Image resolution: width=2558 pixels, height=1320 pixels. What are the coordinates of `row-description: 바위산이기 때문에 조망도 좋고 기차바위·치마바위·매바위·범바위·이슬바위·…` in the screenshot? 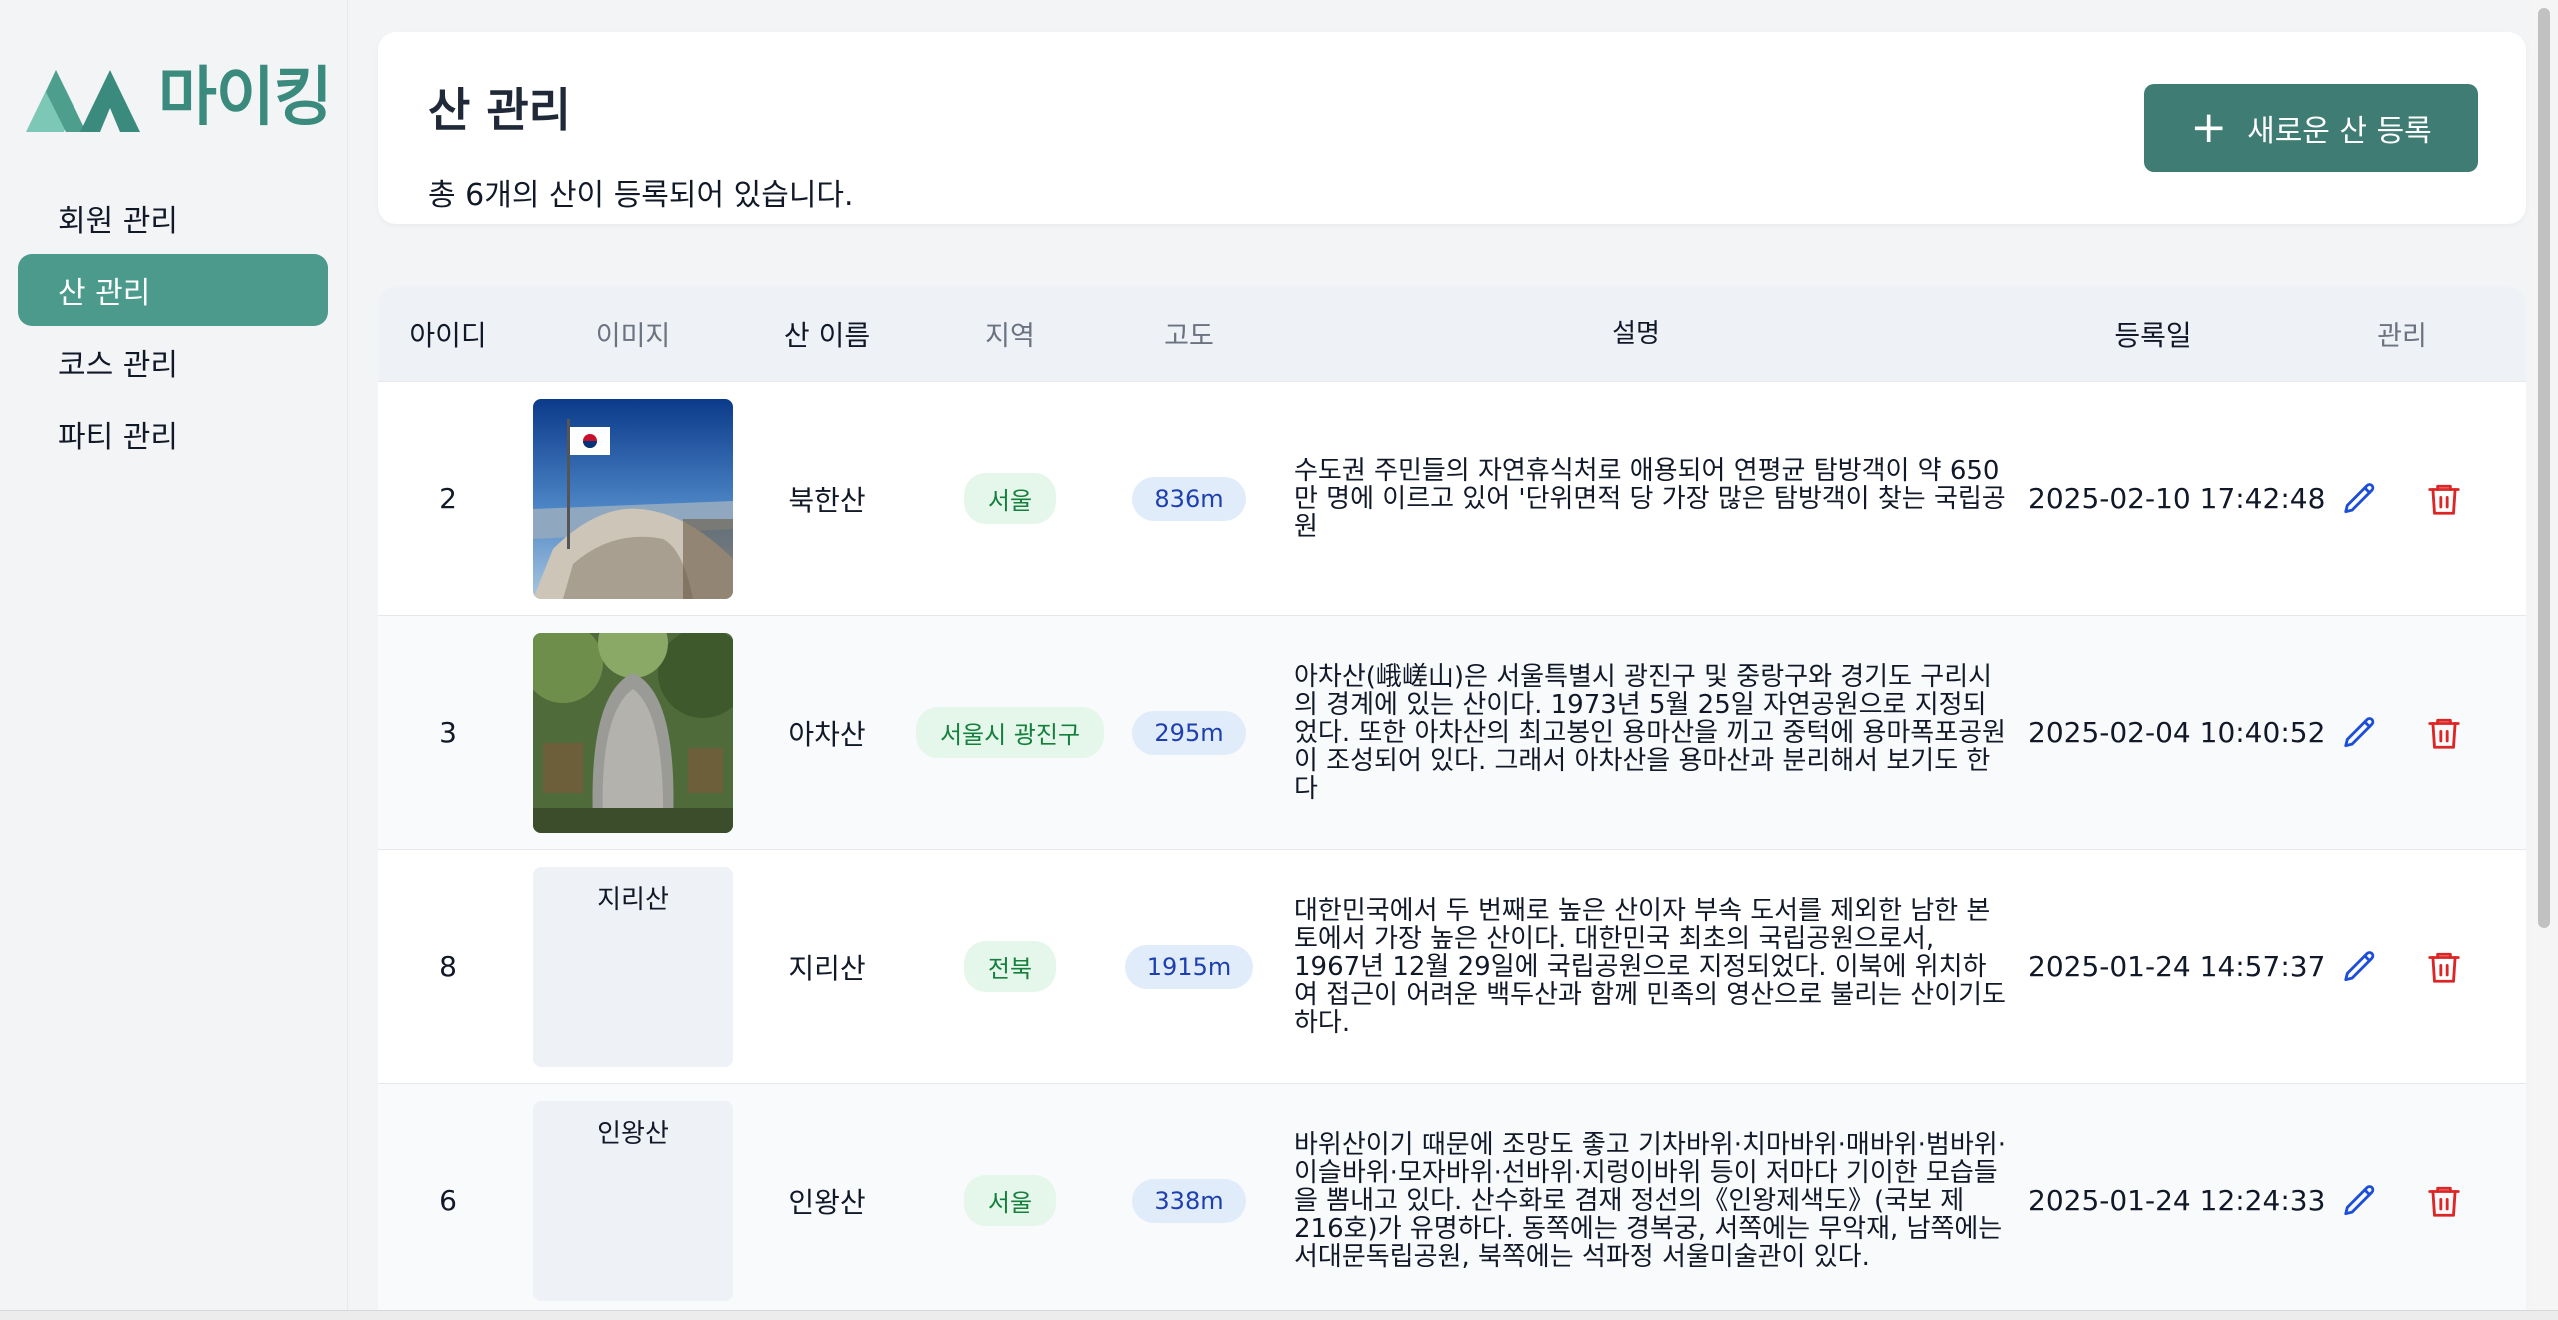 It's located at (1650, 1200).